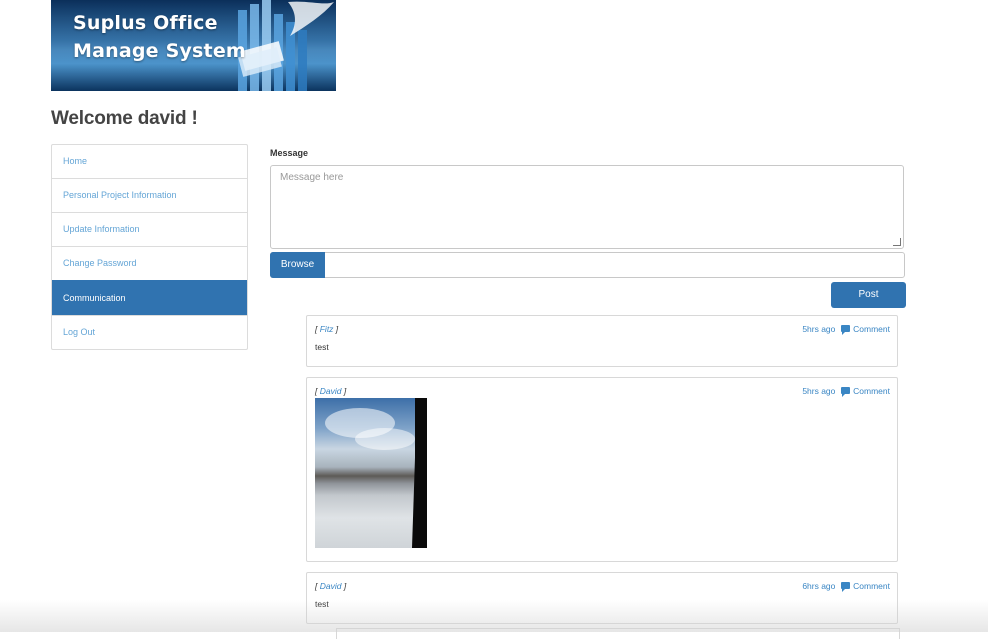 The width and height of the screenshot is (988, 639). Describe the element at coordinates (149, 195) in the screenshot. I see `sidebar-item-personal-project-information: Personal Project Information` at that location.